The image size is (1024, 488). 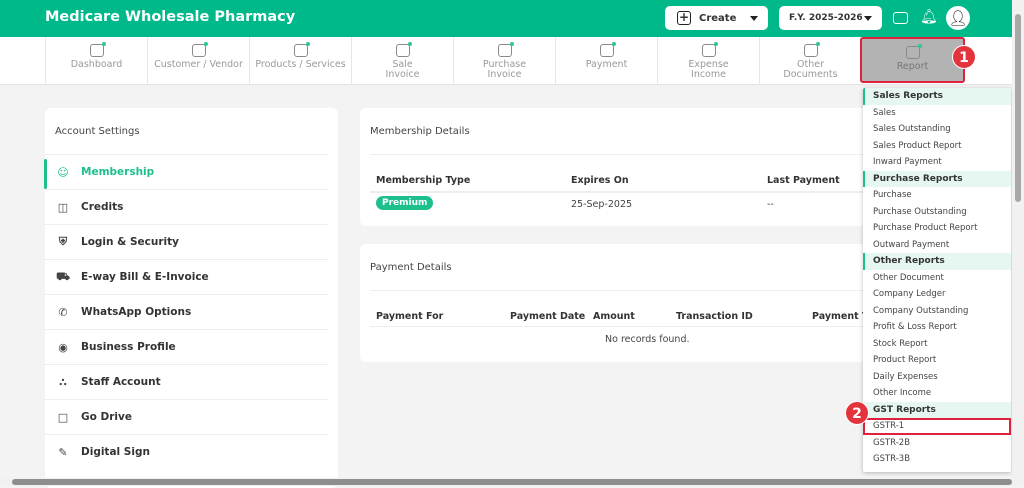 I want to click on menu-item-sales: Sales, so click(x=937, y=113).